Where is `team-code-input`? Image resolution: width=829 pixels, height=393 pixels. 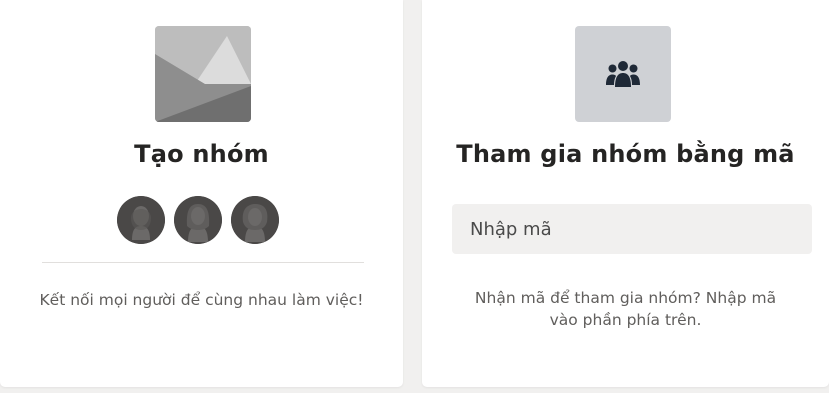 team-code-input is located at coordinates (632, 229).